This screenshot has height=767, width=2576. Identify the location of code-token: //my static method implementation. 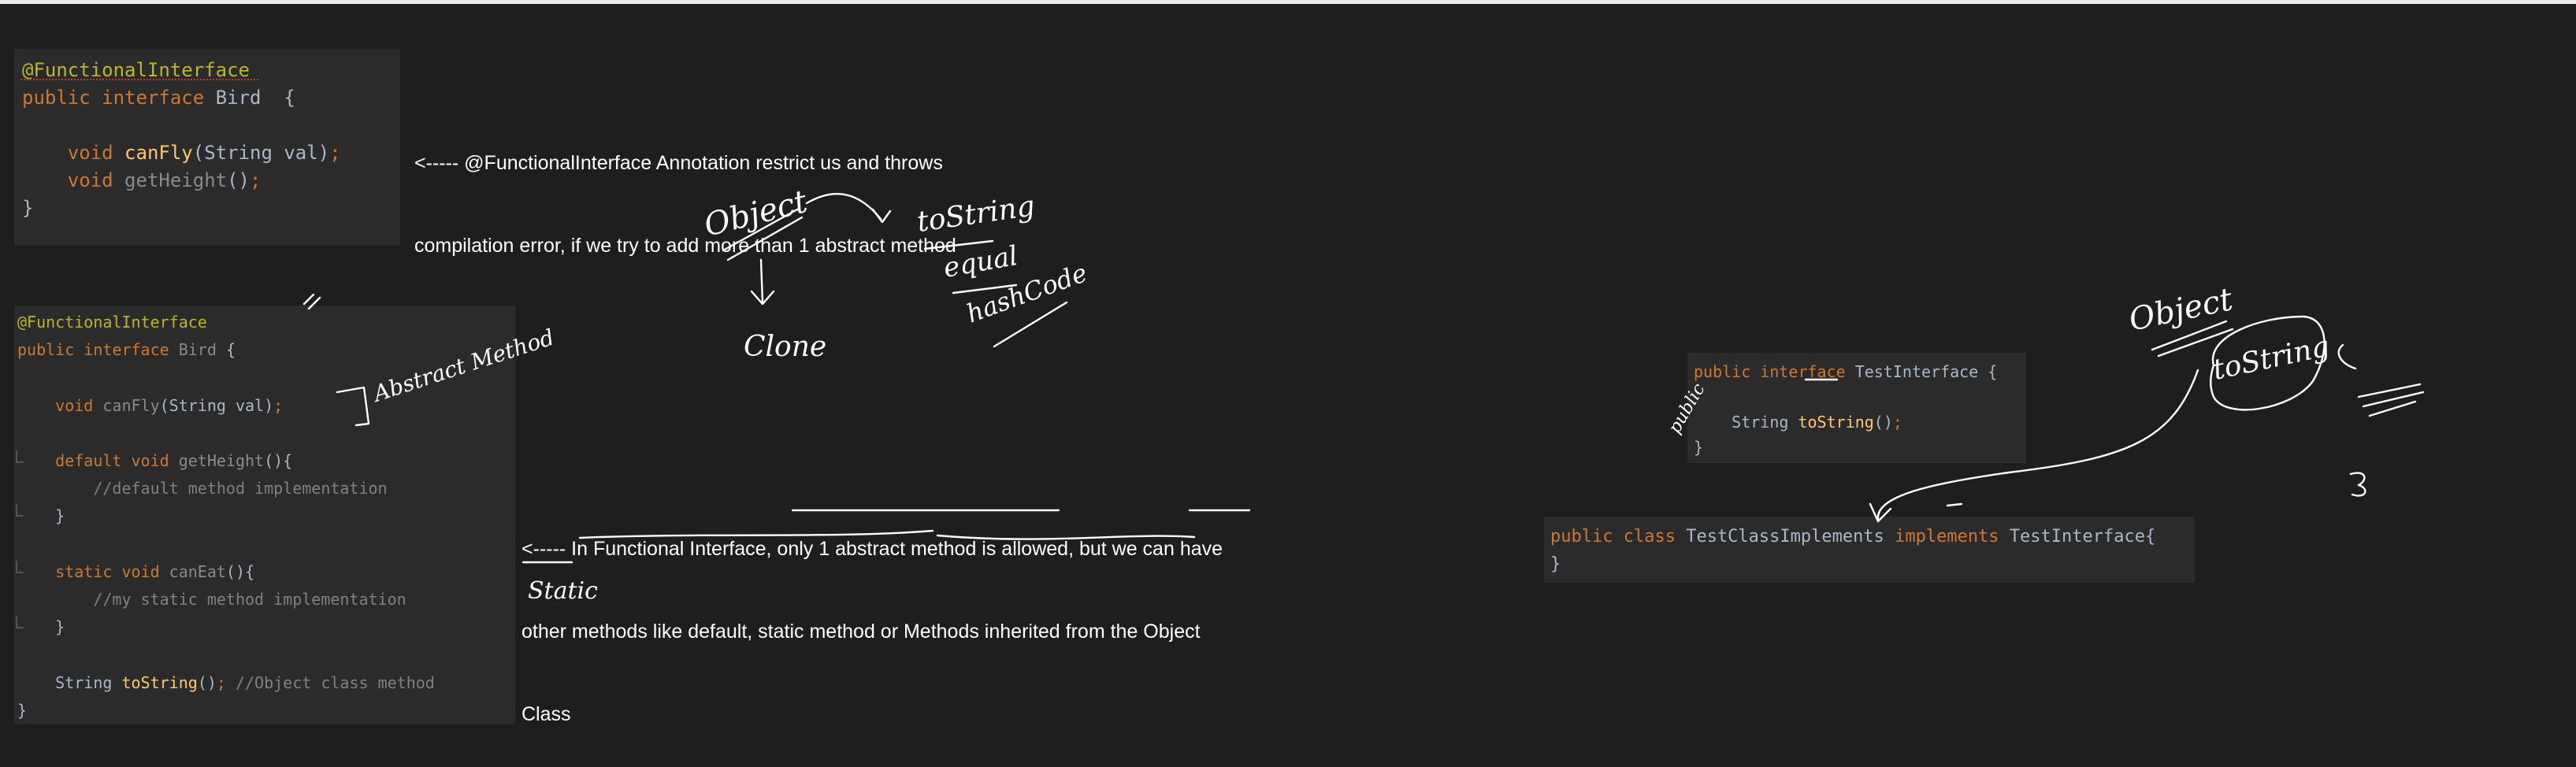
(211, 599).